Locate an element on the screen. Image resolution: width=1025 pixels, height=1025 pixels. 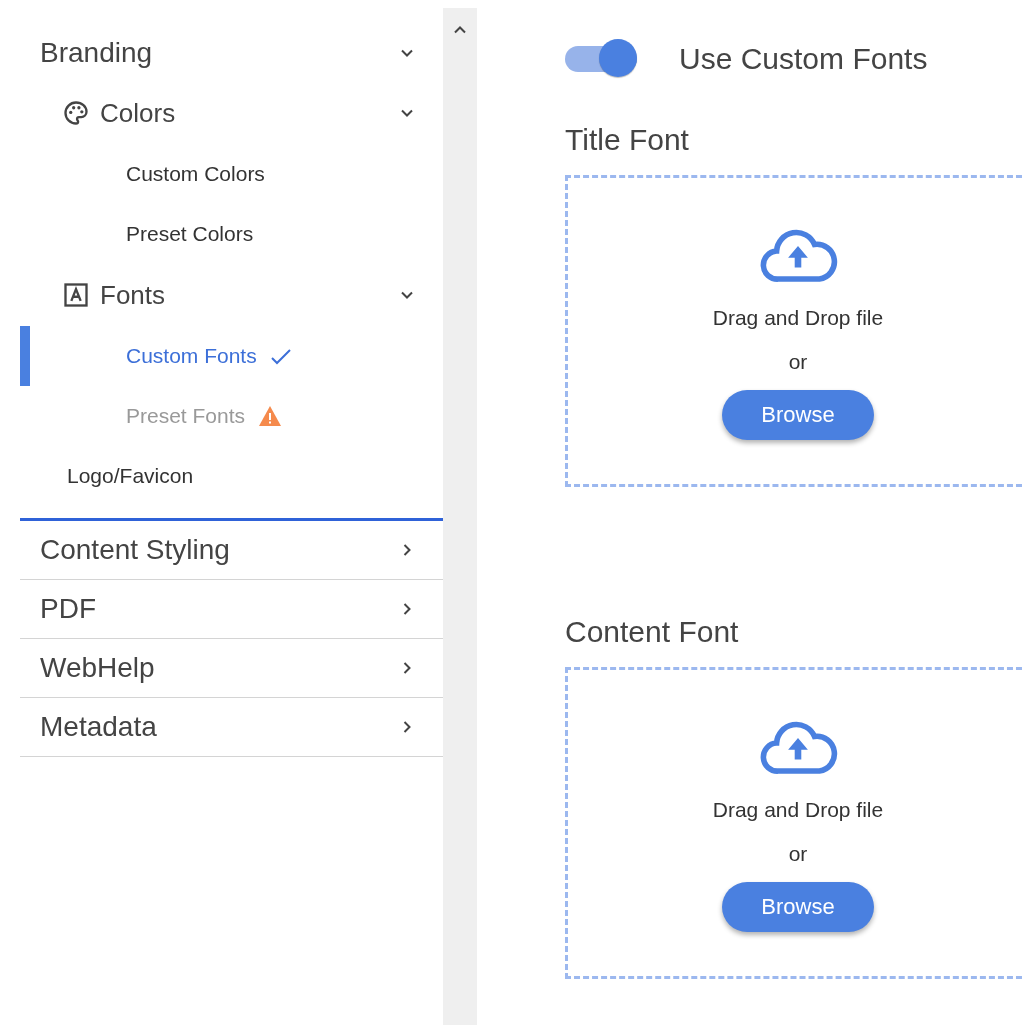
section-header: WebHelp is located at coordinates (231, 668).